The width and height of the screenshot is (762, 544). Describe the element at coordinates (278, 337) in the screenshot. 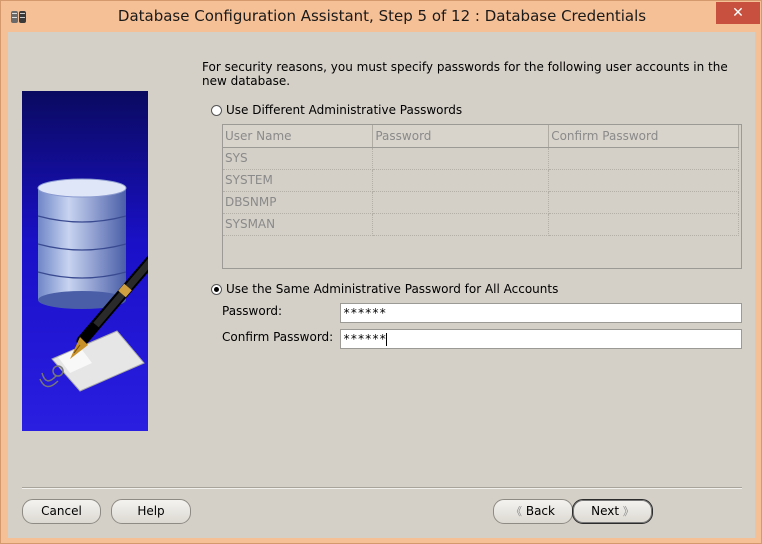

I see `confirm-password-label: Confirm Password:` at that location.